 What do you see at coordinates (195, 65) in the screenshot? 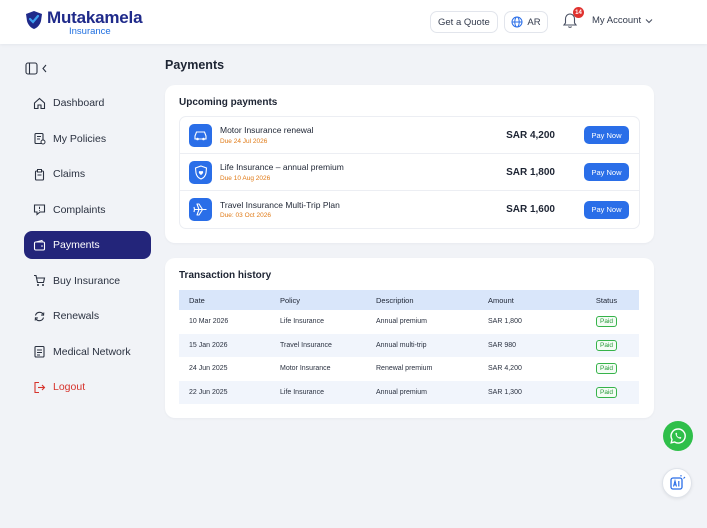
I see `page-title: Payments` at bounding box center [195, 65].